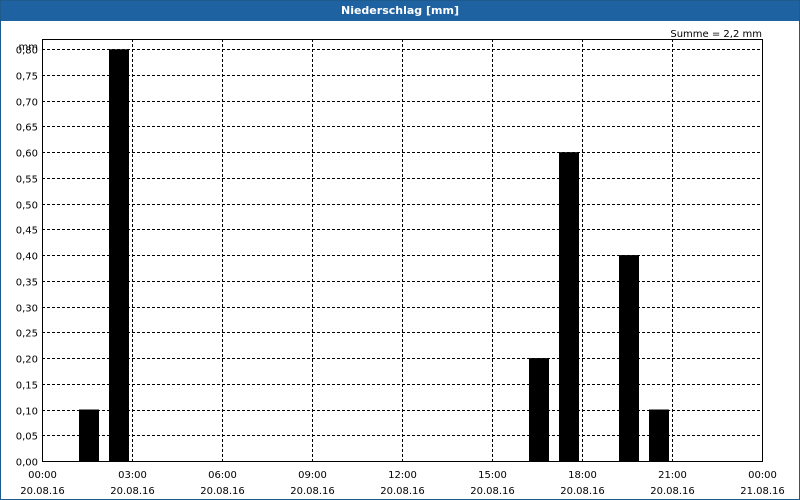 The width and height of the screenshot is (800, 500). What do you see at coordinates (27, 206) in the screenshot?
I see `y-tick-label: 0,50` at bounding box center [27, 206].